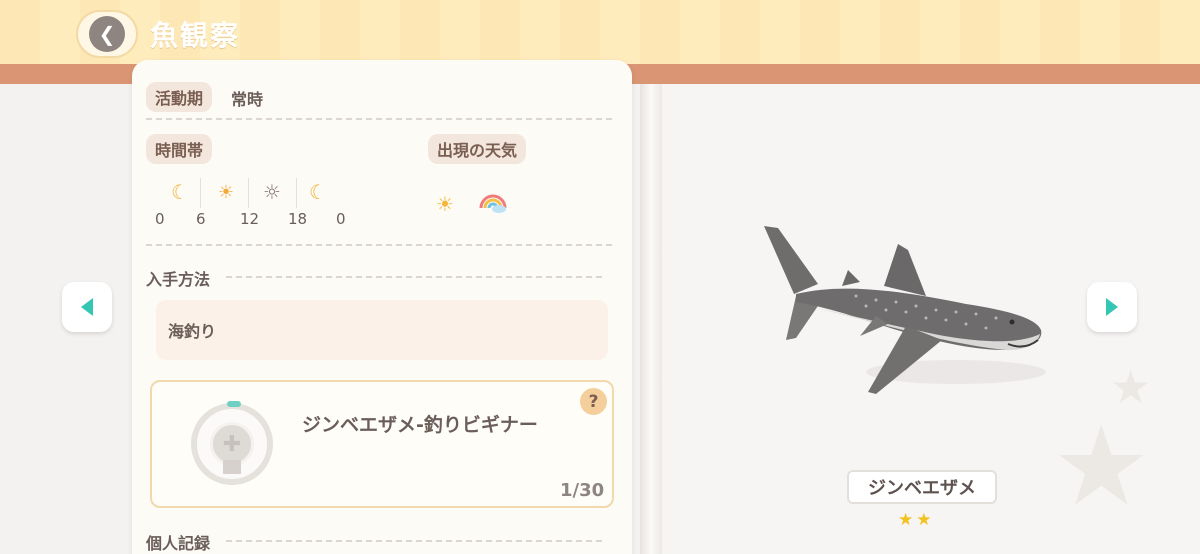 This screenshot has width=1200, height=554. What do you see at coordinates (179, 149) in the screenshot?
I see `time-label: 時間帯` at bounding box center [179, 149].